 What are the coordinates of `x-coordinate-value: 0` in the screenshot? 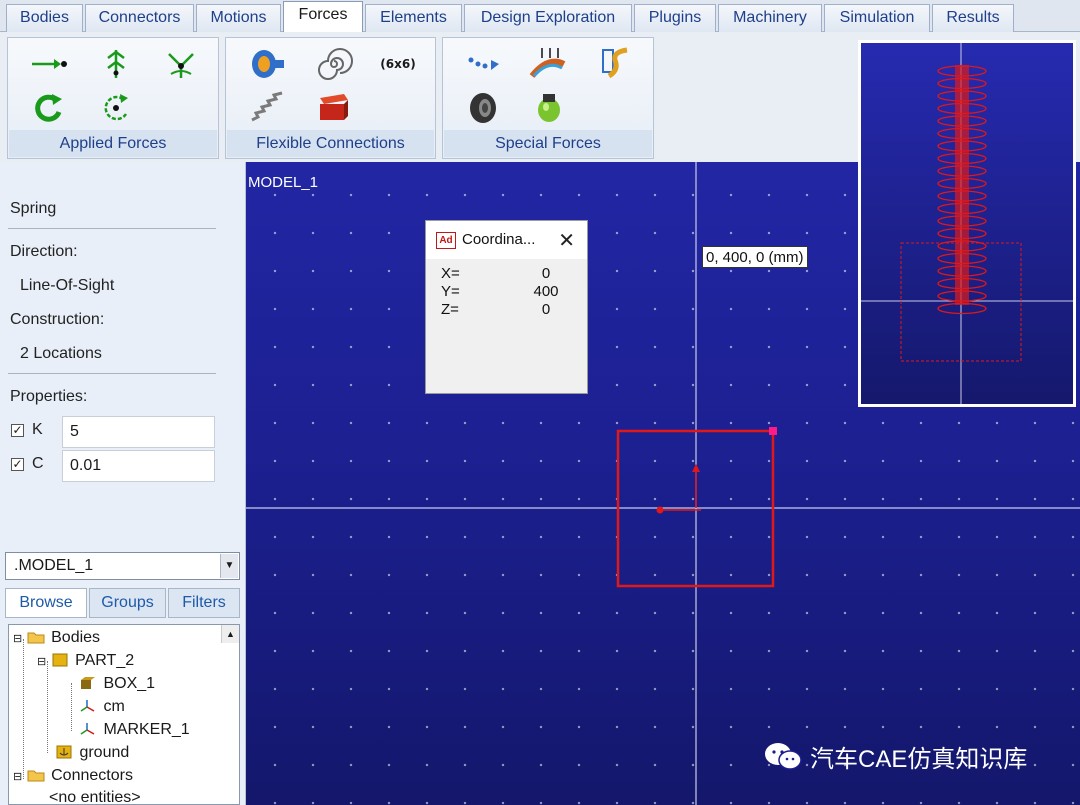 It's located at (546, 273).